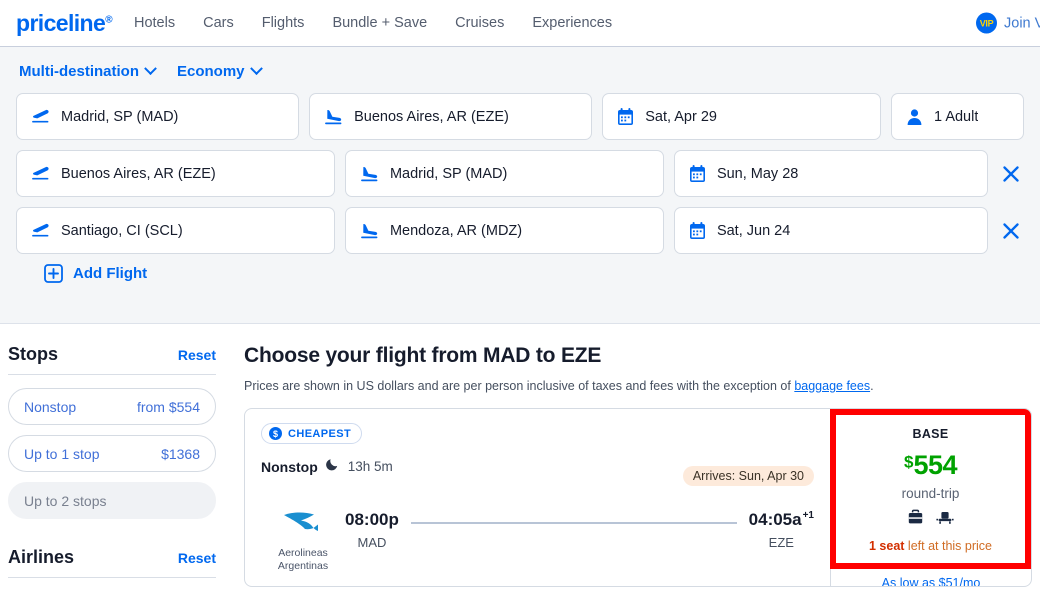 The width and height of the screenshot is (1040, 603). I want to click on airlines-filter-title: Airlines, so click(41, 557).